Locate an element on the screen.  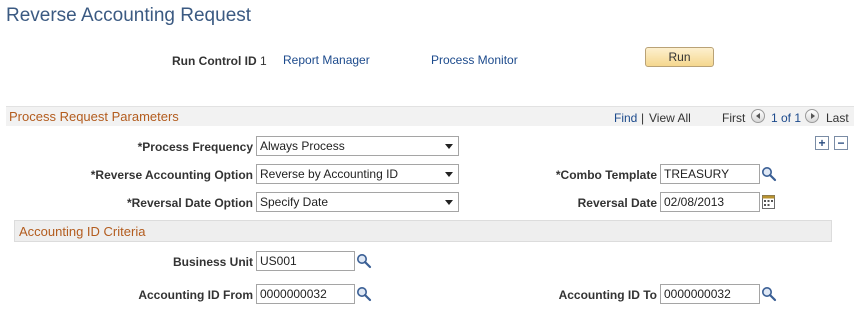
section-title: Accounting ID Criteria is located at coordinates (82, 231).